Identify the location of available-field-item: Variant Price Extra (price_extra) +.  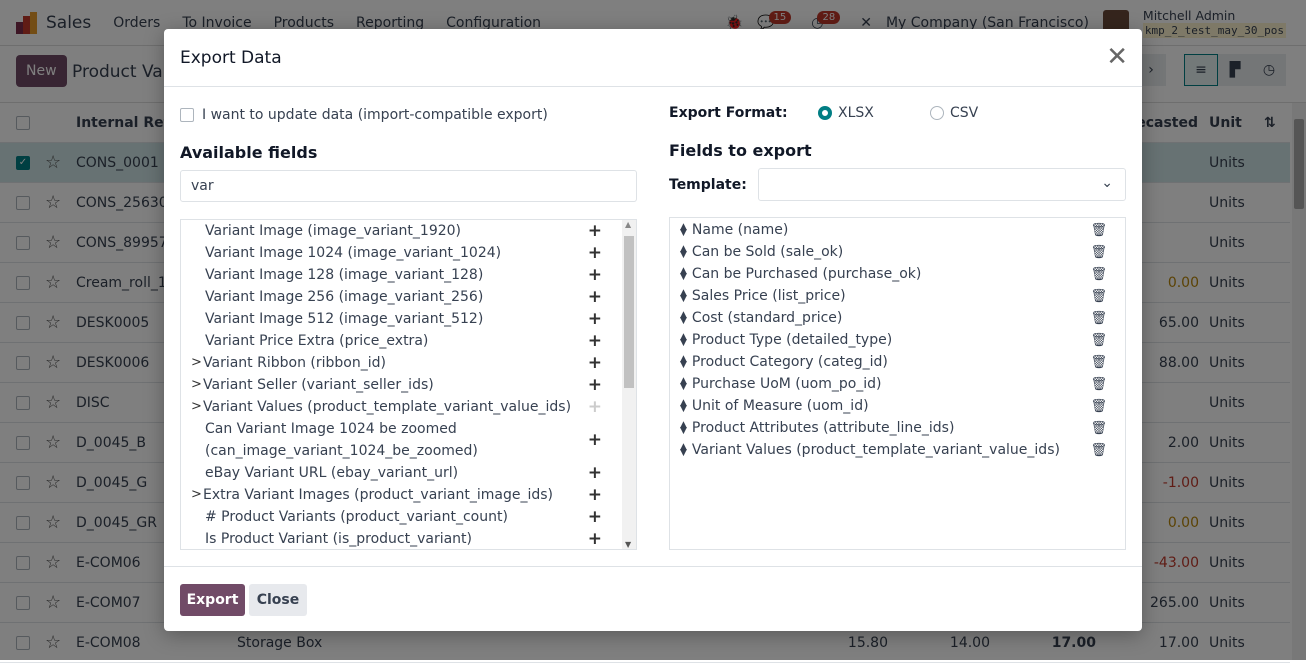
(408, 341).